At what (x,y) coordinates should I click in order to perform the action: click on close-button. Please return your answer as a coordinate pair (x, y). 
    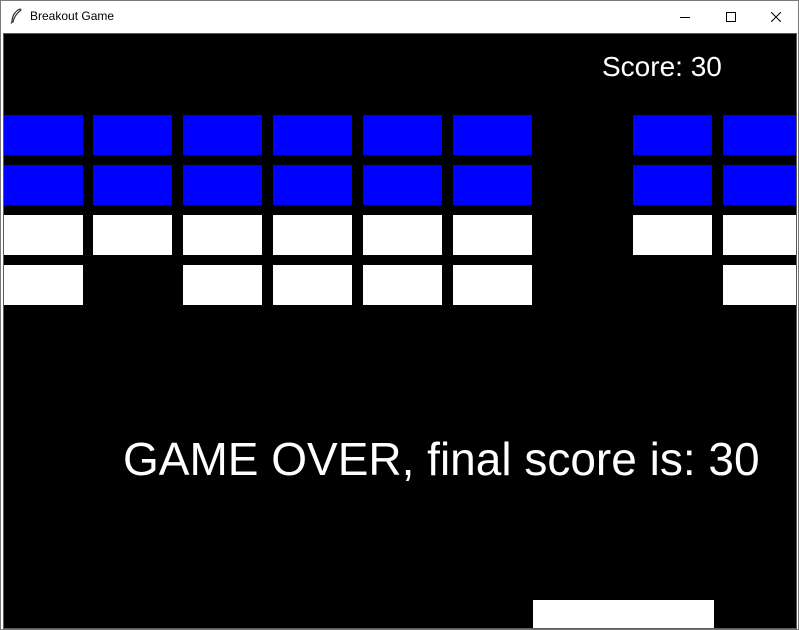
    Looking at the image, I should click on (776, 16).